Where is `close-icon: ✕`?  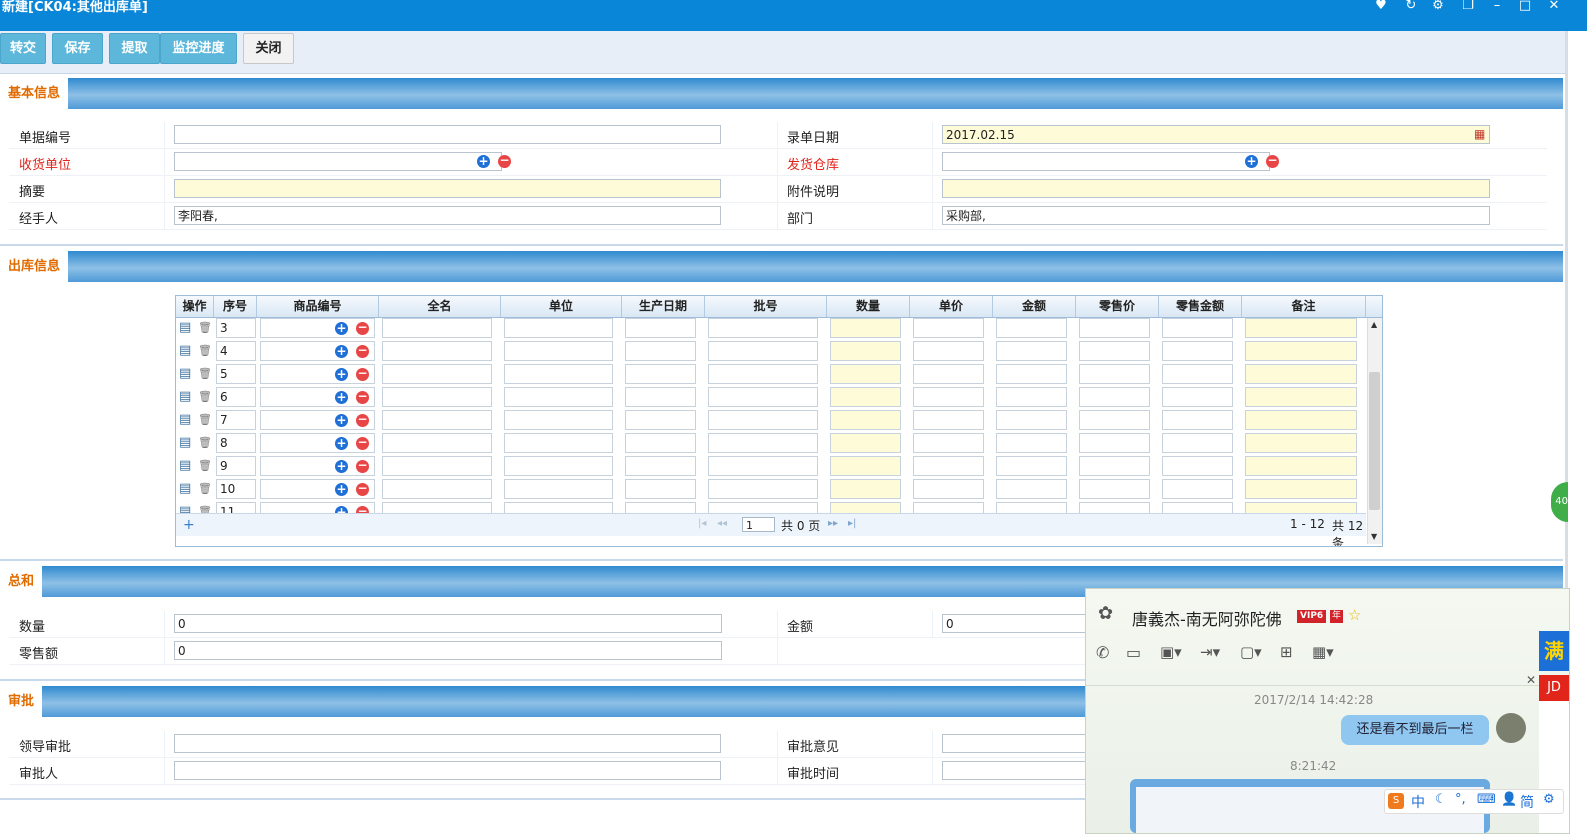
close-icon: ✕ is located at coordinates (1554, 7).